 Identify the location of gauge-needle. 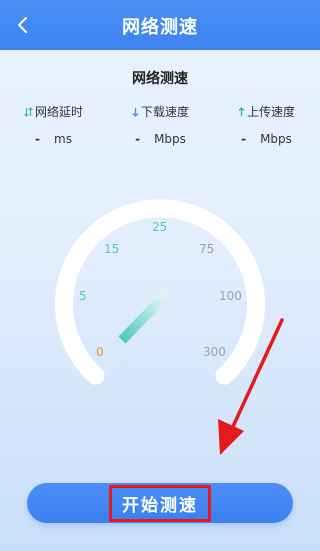
(143, 318).